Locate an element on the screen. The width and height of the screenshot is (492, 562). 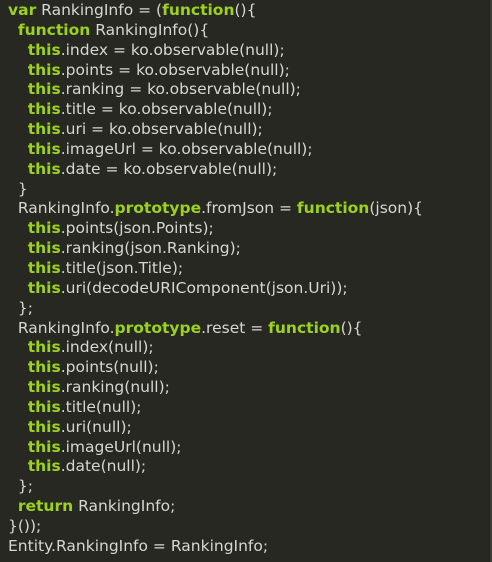
code-text: .index = ko.observable(null); is located at coordinates (172, 49).